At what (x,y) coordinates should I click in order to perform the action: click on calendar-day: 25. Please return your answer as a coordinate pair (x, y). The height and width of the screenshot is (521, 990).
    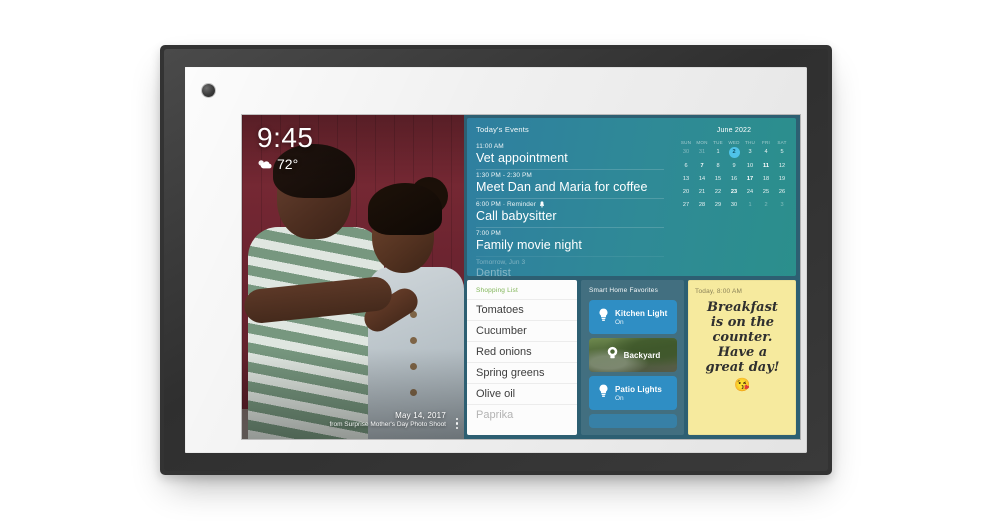
    Looking at the image, I should click on (766, 192).